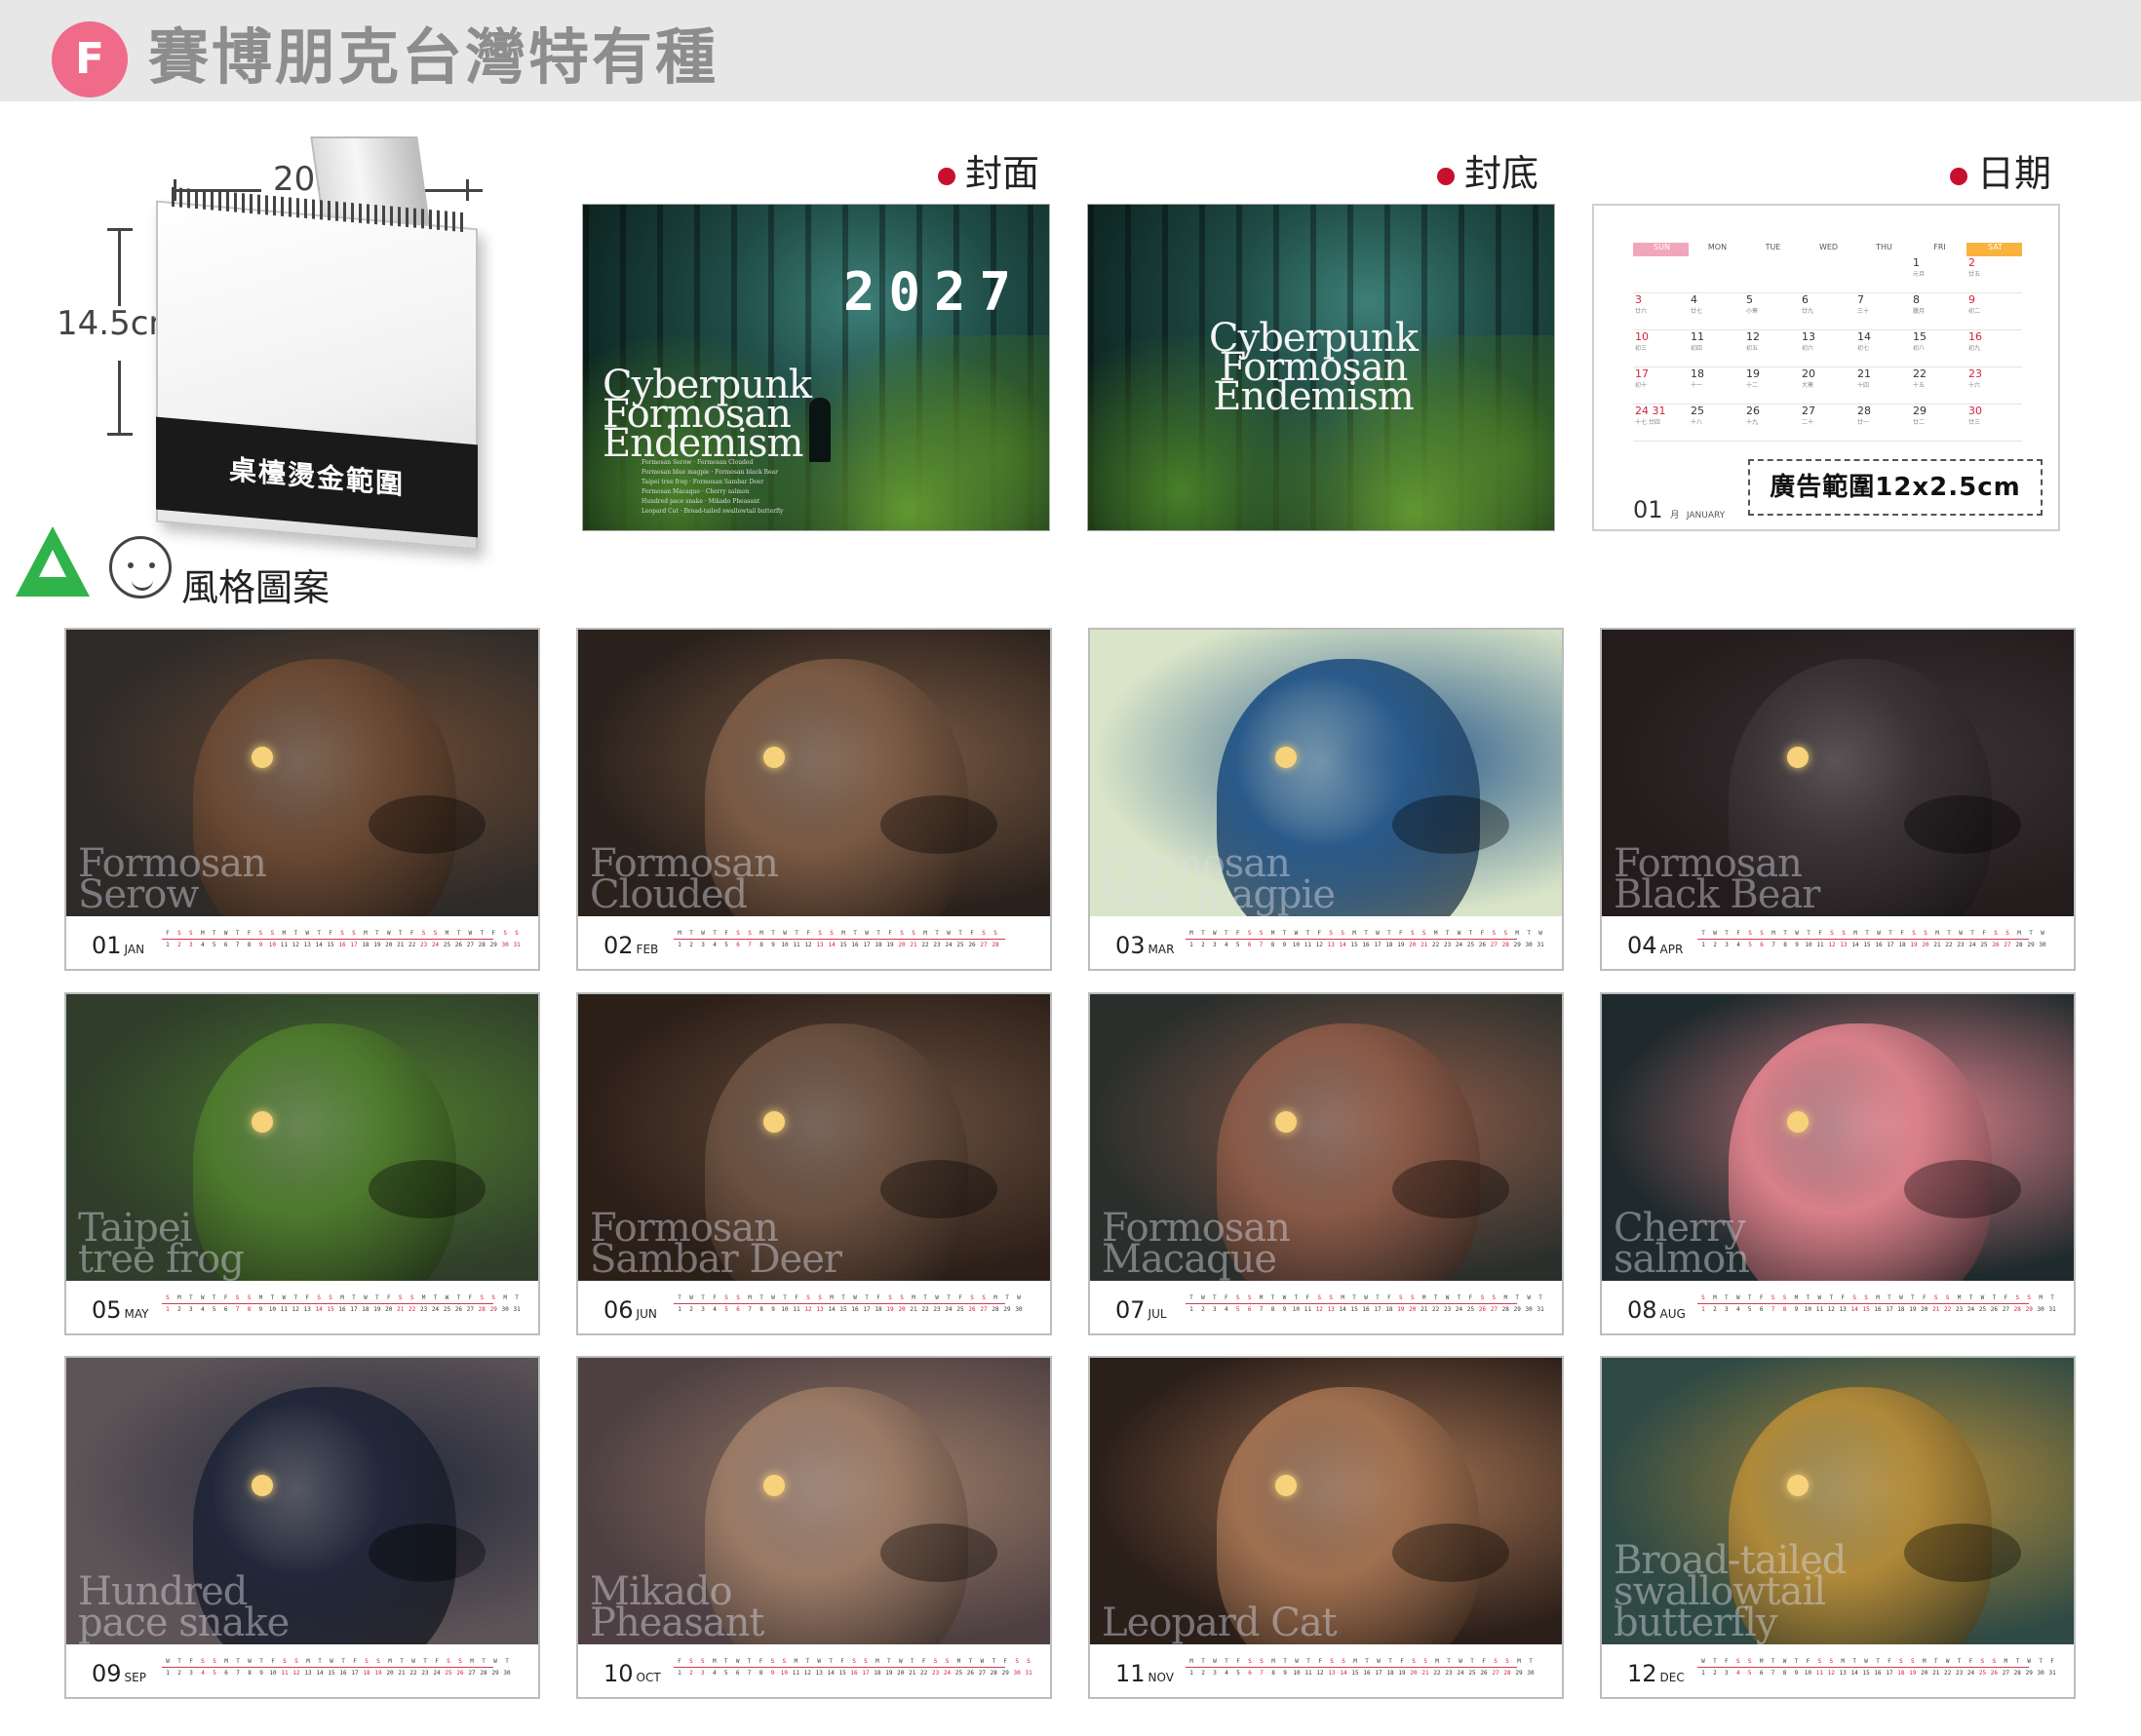 The height and width of the screenshot is (1736, 2141). Describe the element at coordinates (1784, 1309) in the screenshot. I see `day-number: 8` at that location.